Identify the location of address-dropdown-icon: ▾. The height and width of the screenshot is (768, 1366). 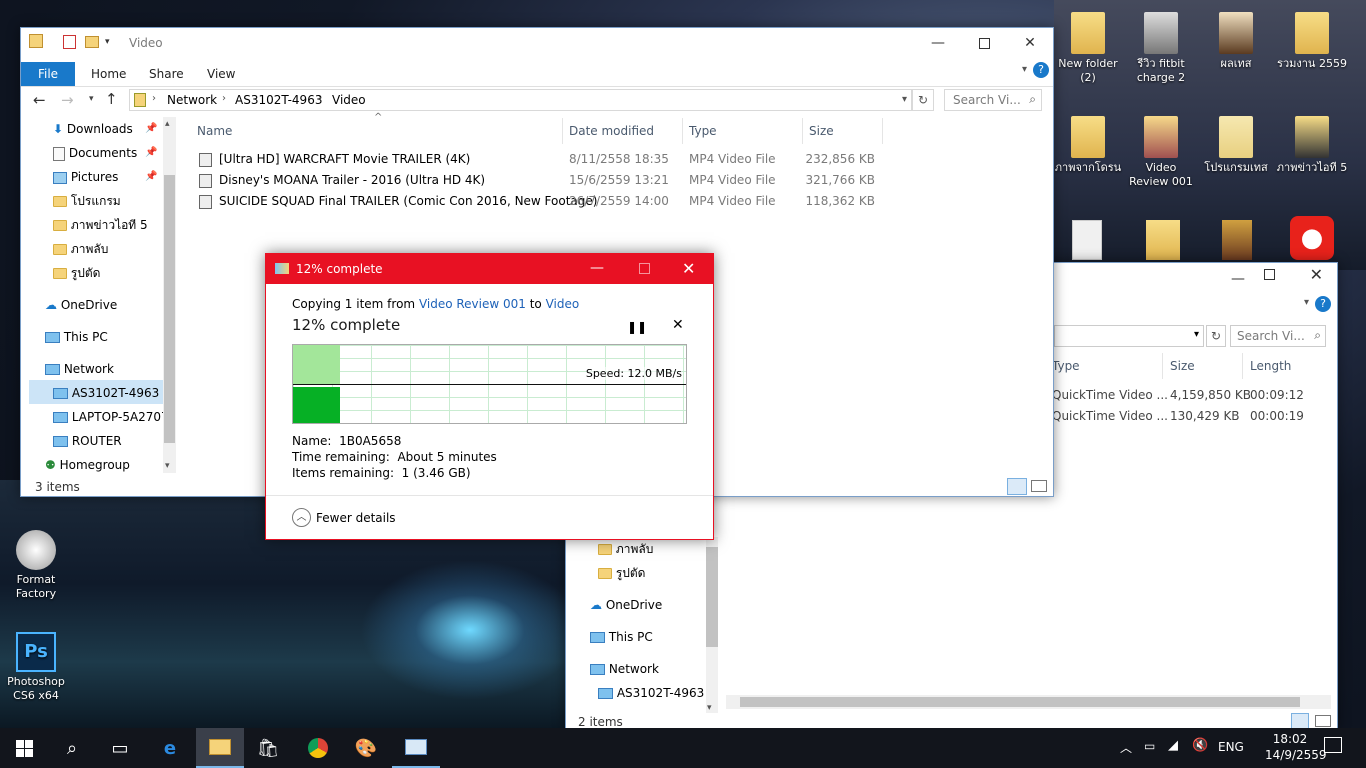
(904, 99).